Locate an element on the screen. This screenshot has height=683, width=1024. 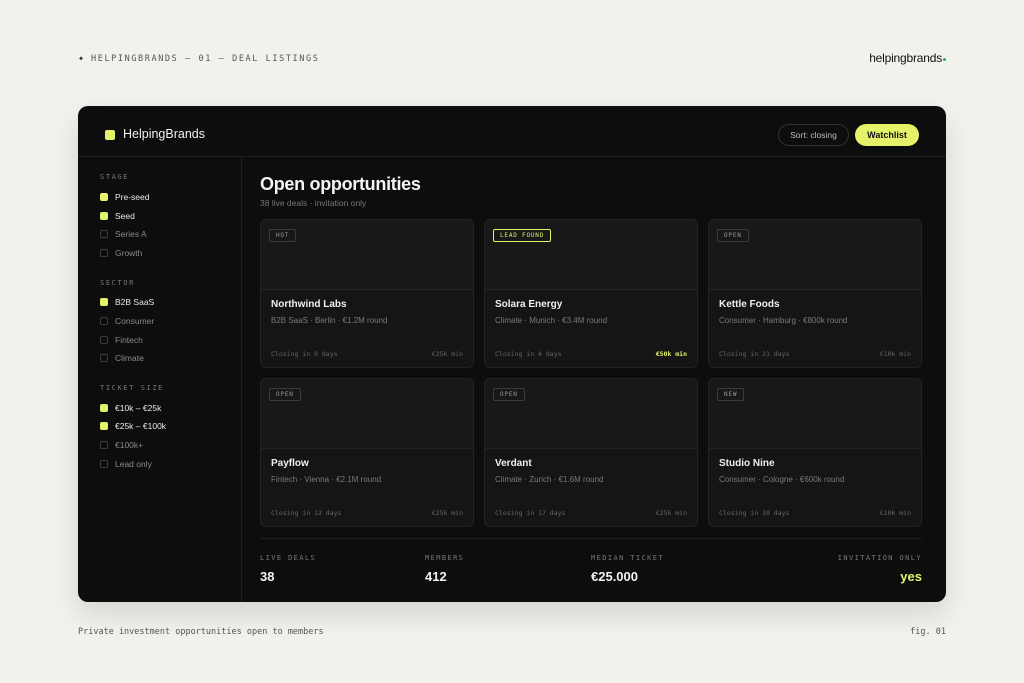
filter-item-series-a: Series A is located at coordinates (123, 234).